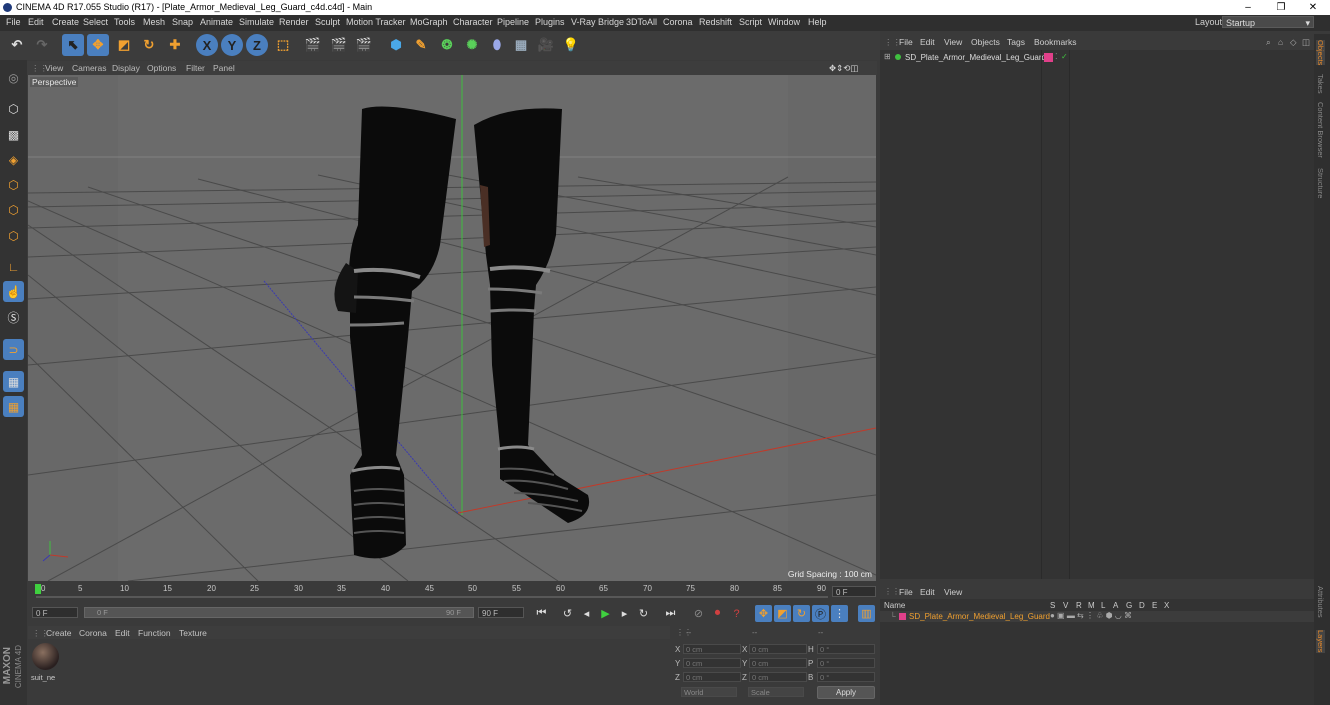 Image resolution: width=1330 pixels, height=705 pixels. I want to click on minimize-button: –, so click(1248, 7).